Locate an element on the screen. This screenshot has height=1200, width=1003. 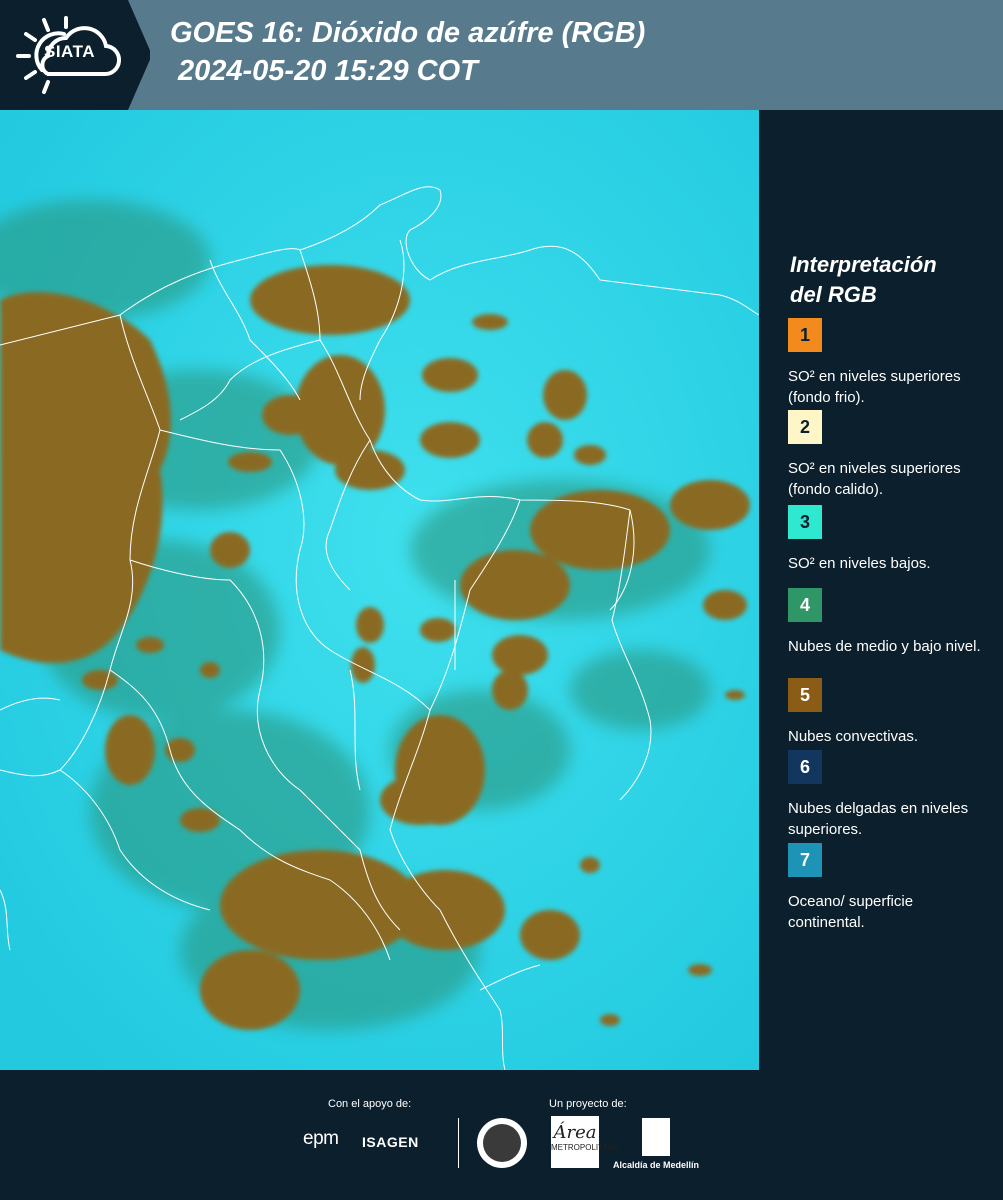
legend-label: Nubes convectivas. is located at coordinates (853, 736).